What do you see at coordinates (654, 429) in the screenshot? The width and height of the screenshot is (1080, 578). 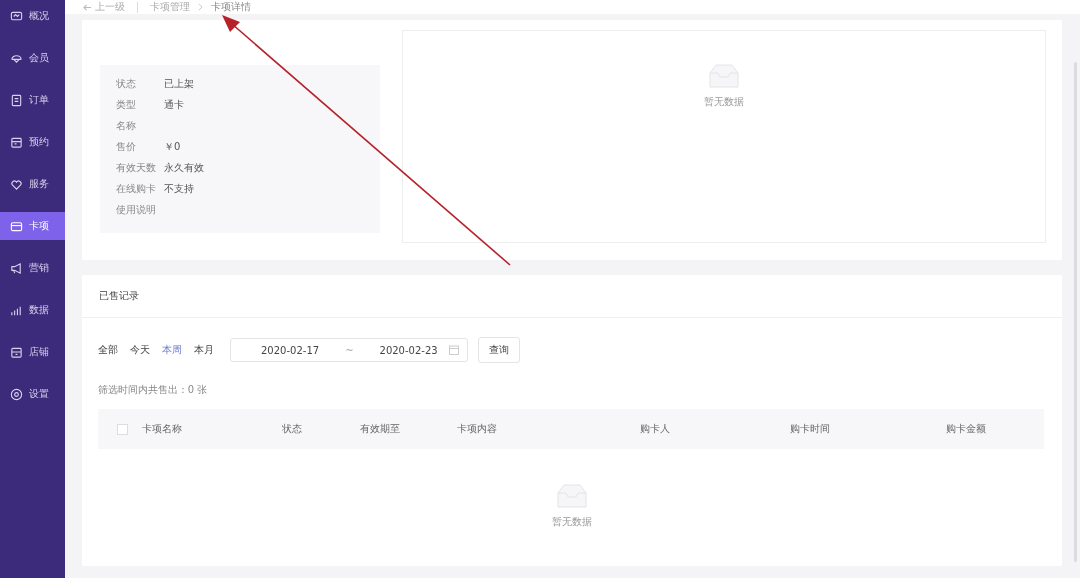 I see `column-header: 购卡人` at bounding box center [654, 429].